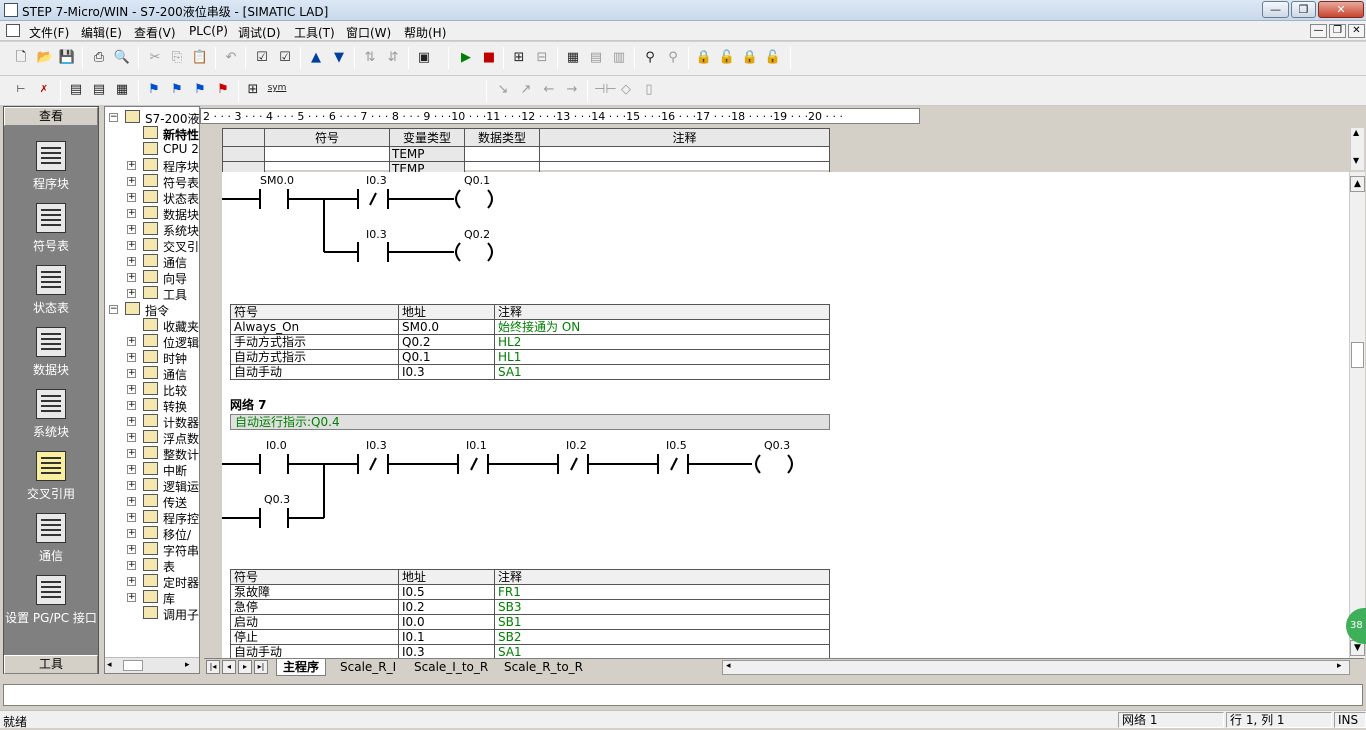  I want to click on tree-item: + 符号表, so click(152, 181).